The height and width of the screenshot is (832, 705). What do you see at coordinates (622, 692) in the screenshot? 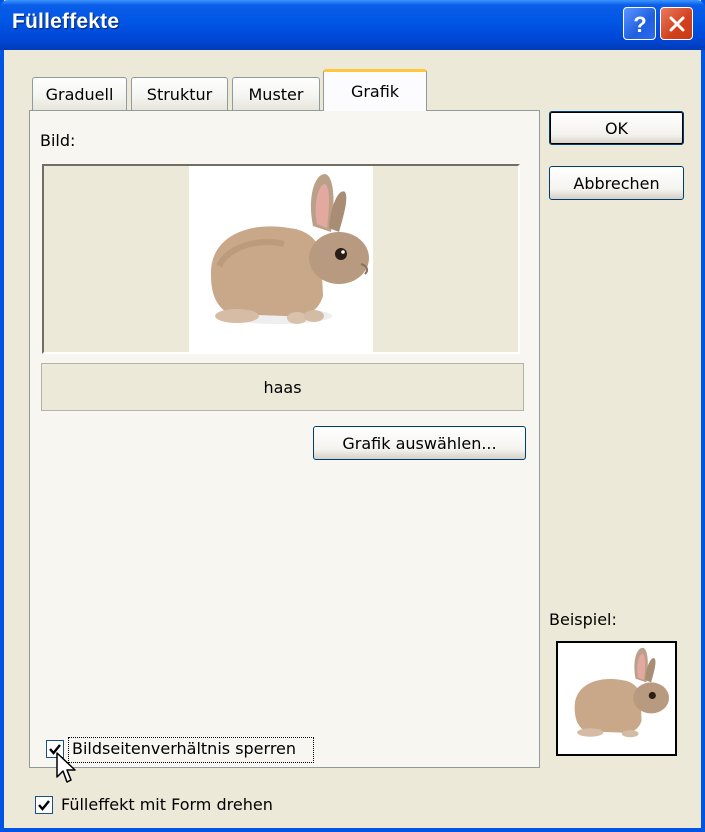
I see `sample-rabbit-image` at bounding box center [622, 692].